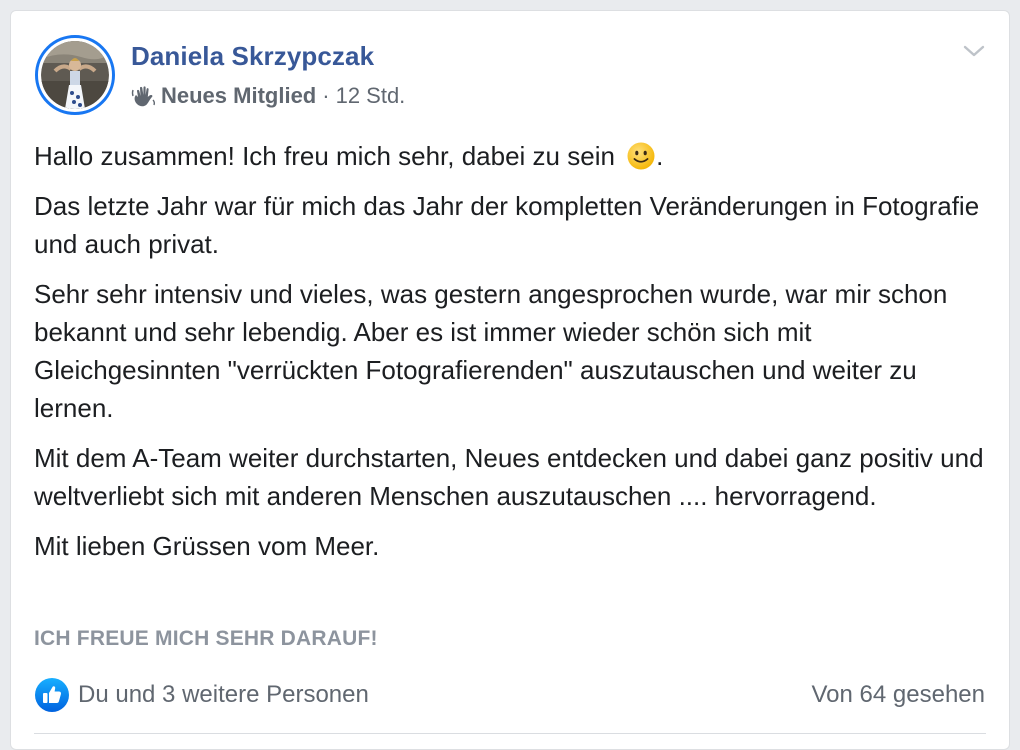 The height and width of the screenshot is (750, 1020). I want to click on avatar, so click(75, 75).